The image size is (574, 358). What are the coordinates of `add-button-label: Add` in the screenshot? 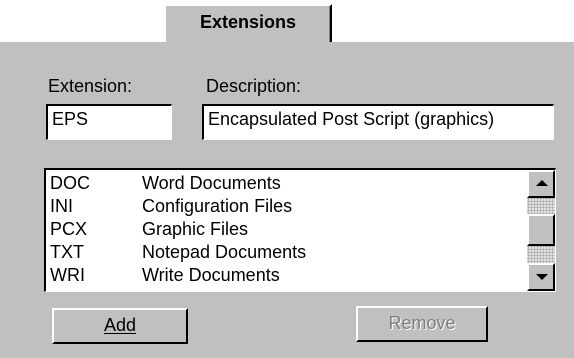 It's located at (120, 325).